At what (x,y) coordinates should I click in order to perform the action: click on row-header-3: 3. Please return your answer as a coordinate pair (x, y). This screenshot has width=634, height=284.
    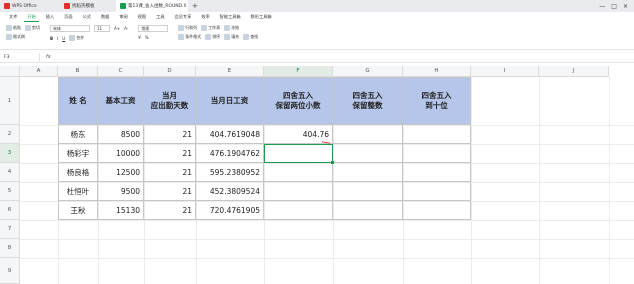
    Looking at the image, I should click on (10, 153).